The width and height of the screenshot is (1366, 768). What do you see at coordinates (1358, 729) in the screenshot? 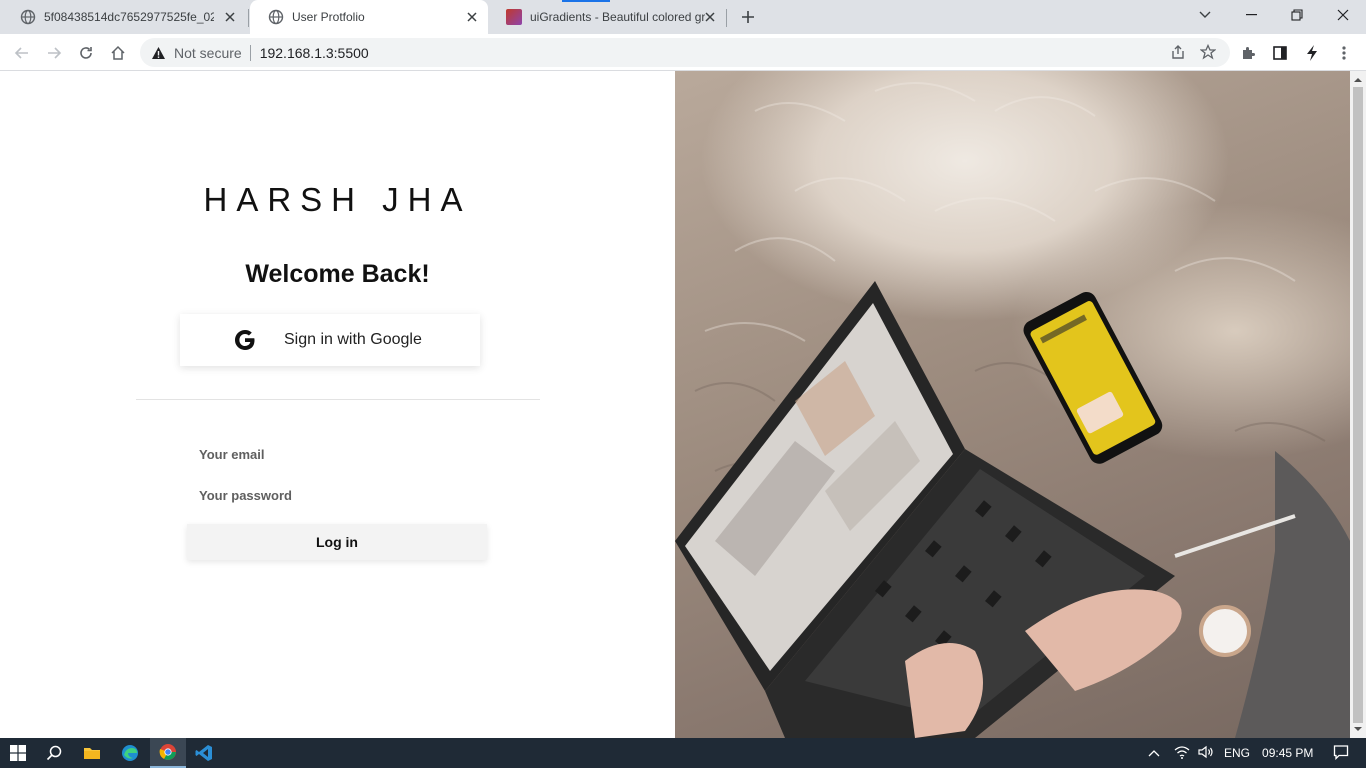
I see `scroll-down-icon` at bounding box center [1358, 729].